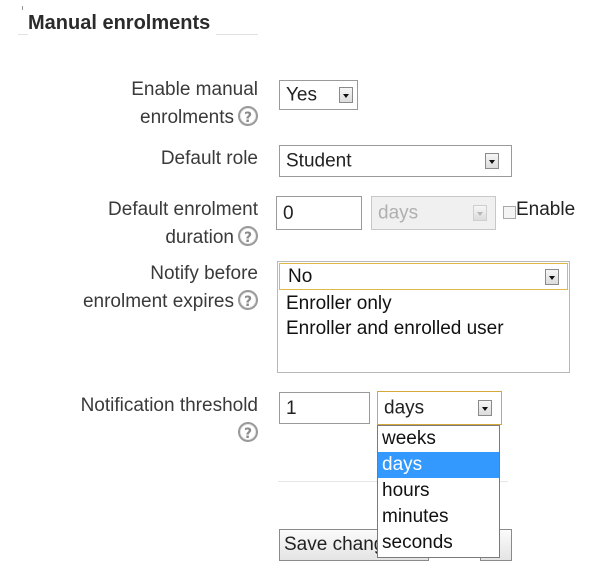 The height and width of the screenshot is (564, 597). What do you see at coordinates (438, 439) in the screenshot?
I see `dropdown-option-weeks: weeks` at bounding box center [438, 439].